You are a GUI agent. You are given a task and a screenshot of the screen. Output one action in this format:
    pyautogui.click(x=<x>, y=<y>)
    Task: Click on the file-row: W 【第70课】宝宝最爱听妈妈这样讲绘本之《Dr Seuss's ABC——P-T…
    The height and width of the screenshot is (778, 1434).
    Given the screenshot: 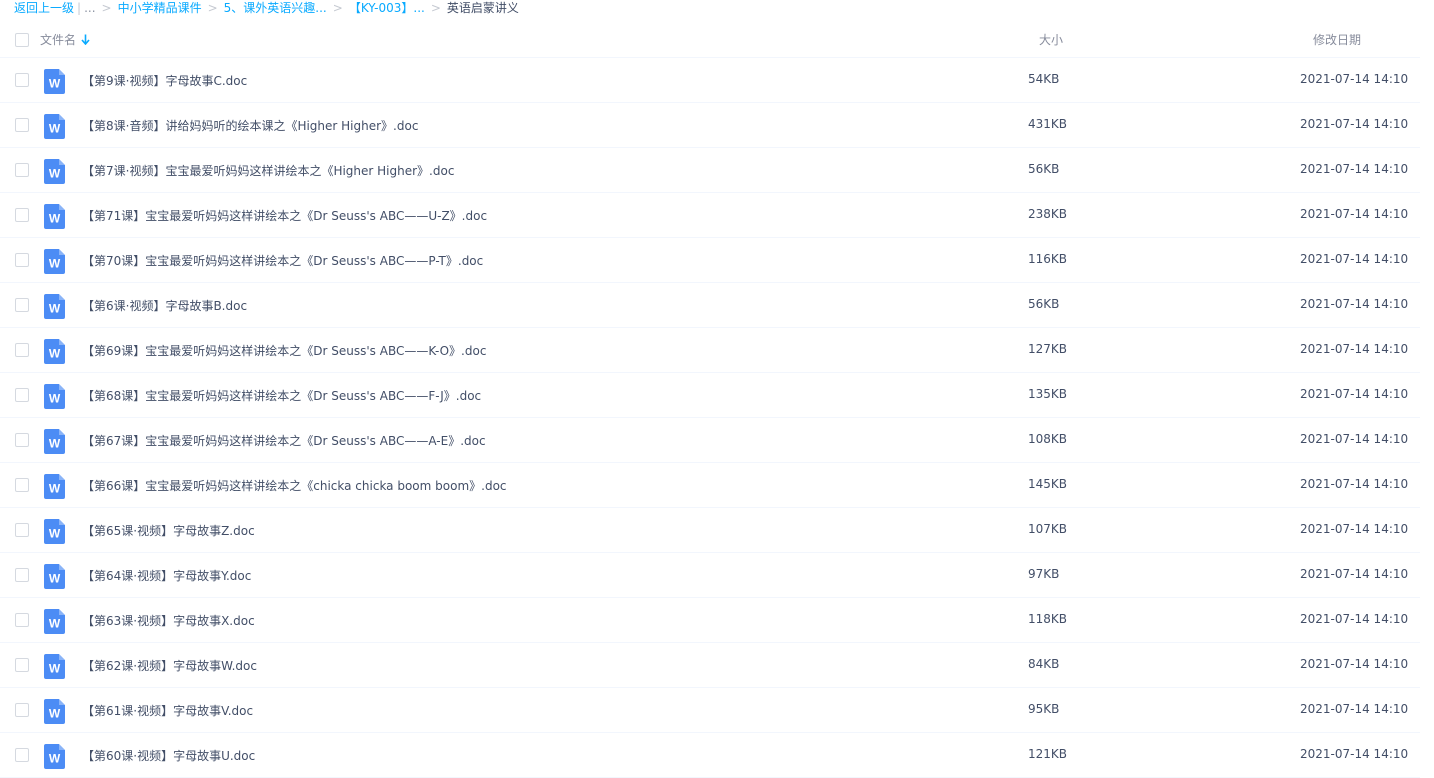 What is the action you would take?
    pyautogui.click(x=710, y=260)
    